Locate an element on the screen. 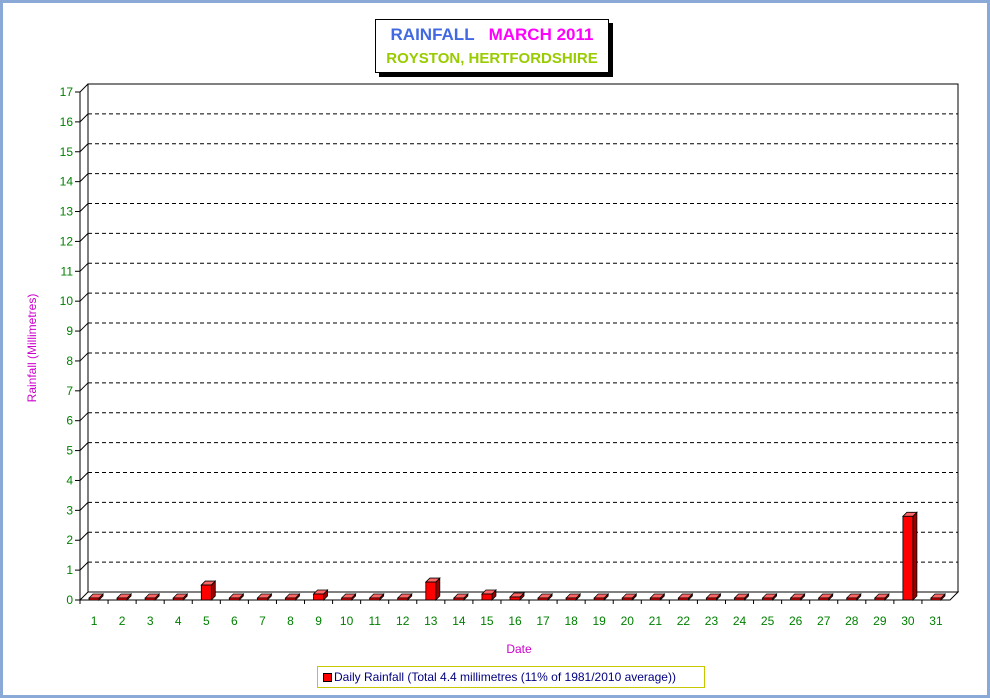  x-tick-label: 5 is located at coordinates (206, 621).